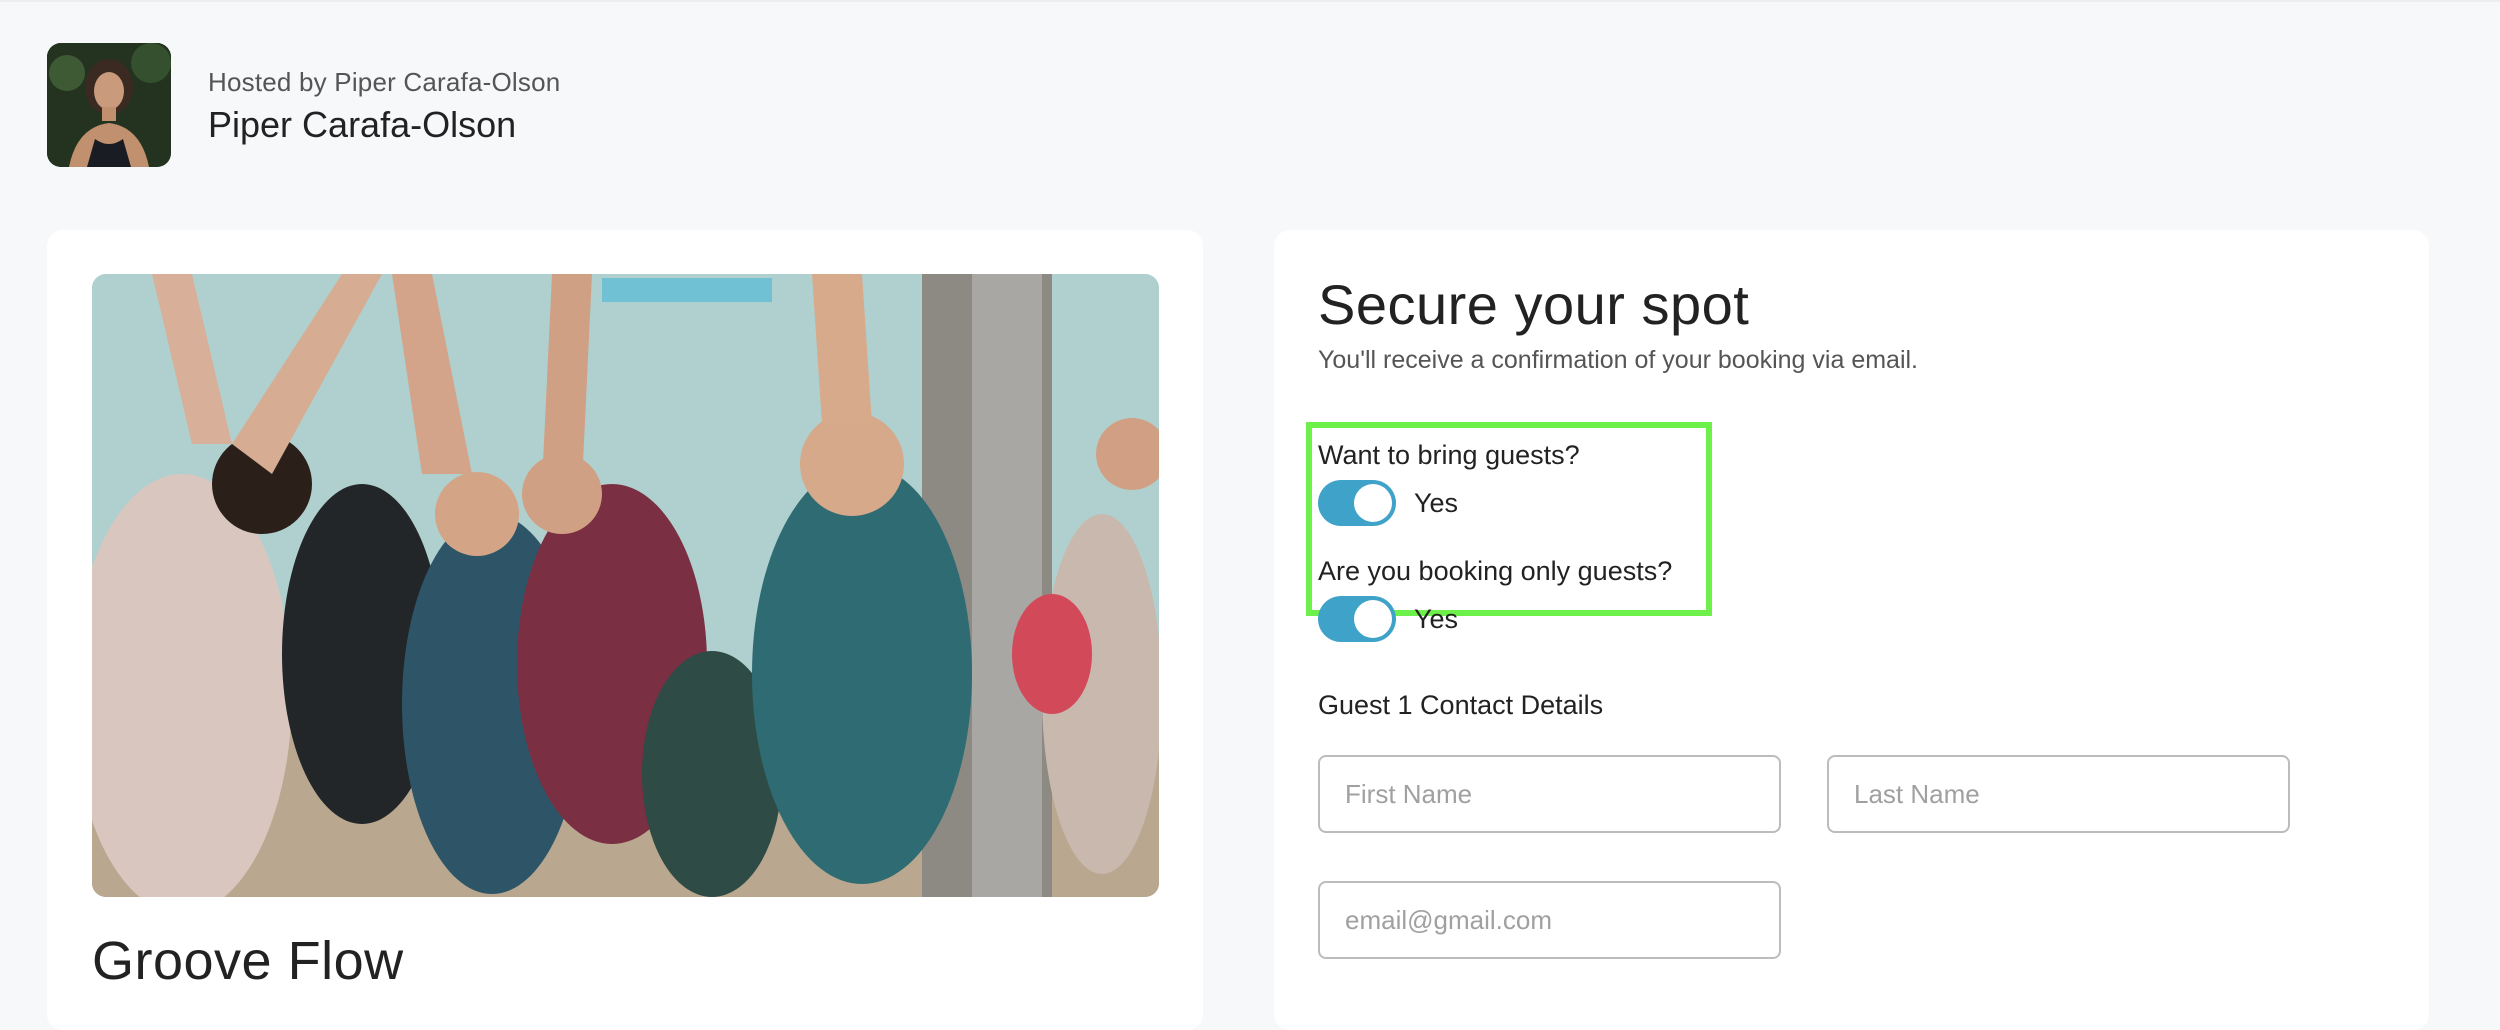 This screenshot has width=2500, height=1030. What do you see at coordinates (1449, 455) in the screenshot?
I see `bring-guests-question: Want to bring guests?` at bounding box center [1449, 455].